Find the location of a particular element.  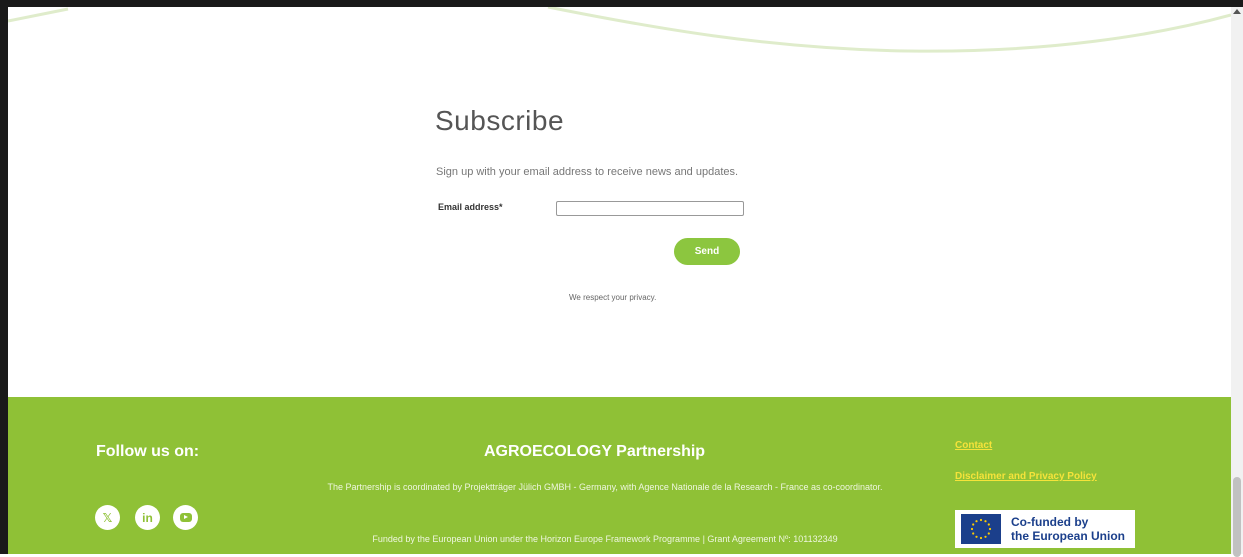

window-border-left is located at coordinates (4, 277).